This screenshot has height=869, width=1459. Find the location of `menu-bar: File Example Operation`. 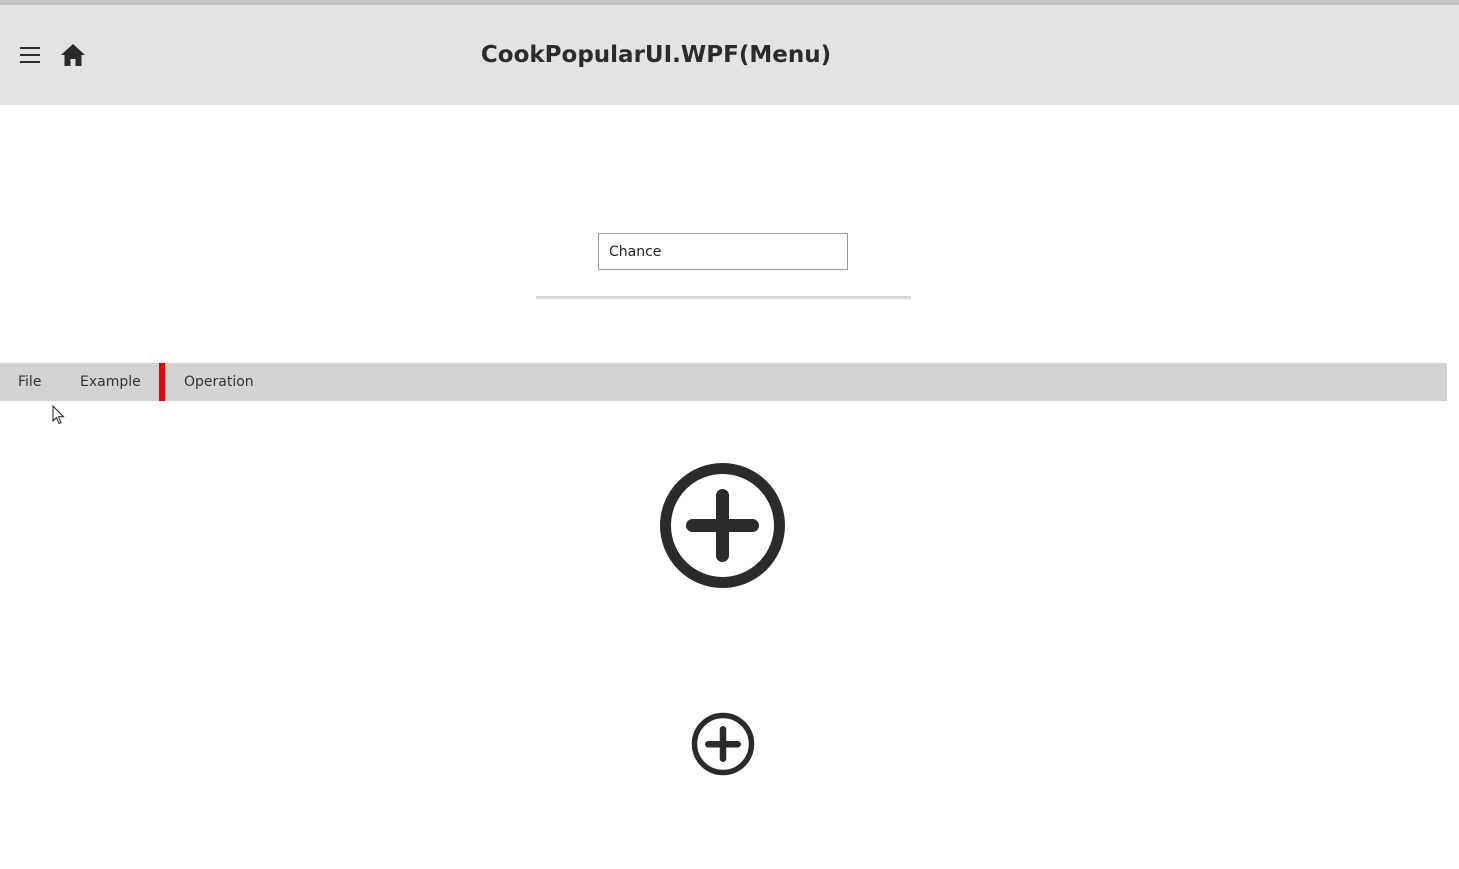

menu-bar: File Example Operation is located at coordinates (723, 382).